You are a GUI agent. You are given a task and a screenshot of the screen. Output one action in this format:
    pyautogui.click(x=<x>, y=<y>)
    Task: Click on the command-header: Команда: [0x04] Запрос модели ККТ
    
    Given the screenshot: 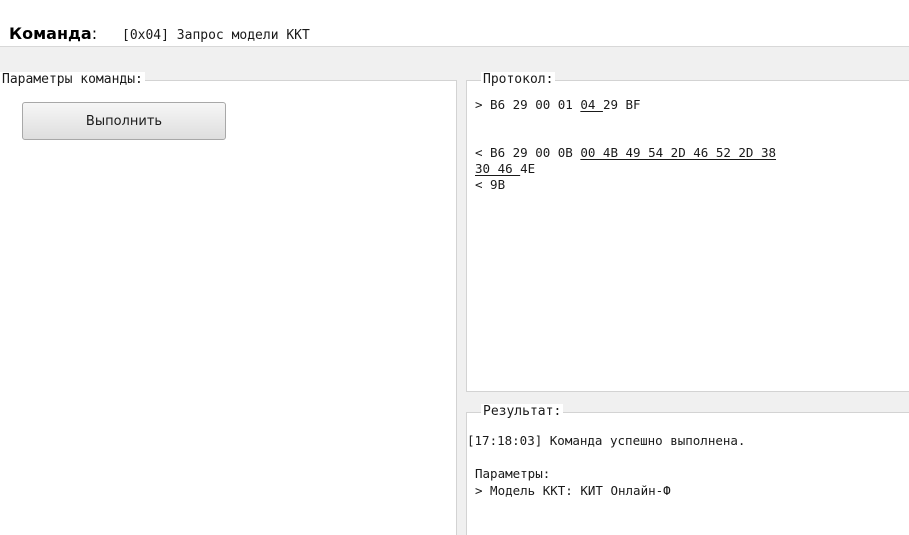 What is the action you would take?
    pyautogui.click(x=454, y=23)
    